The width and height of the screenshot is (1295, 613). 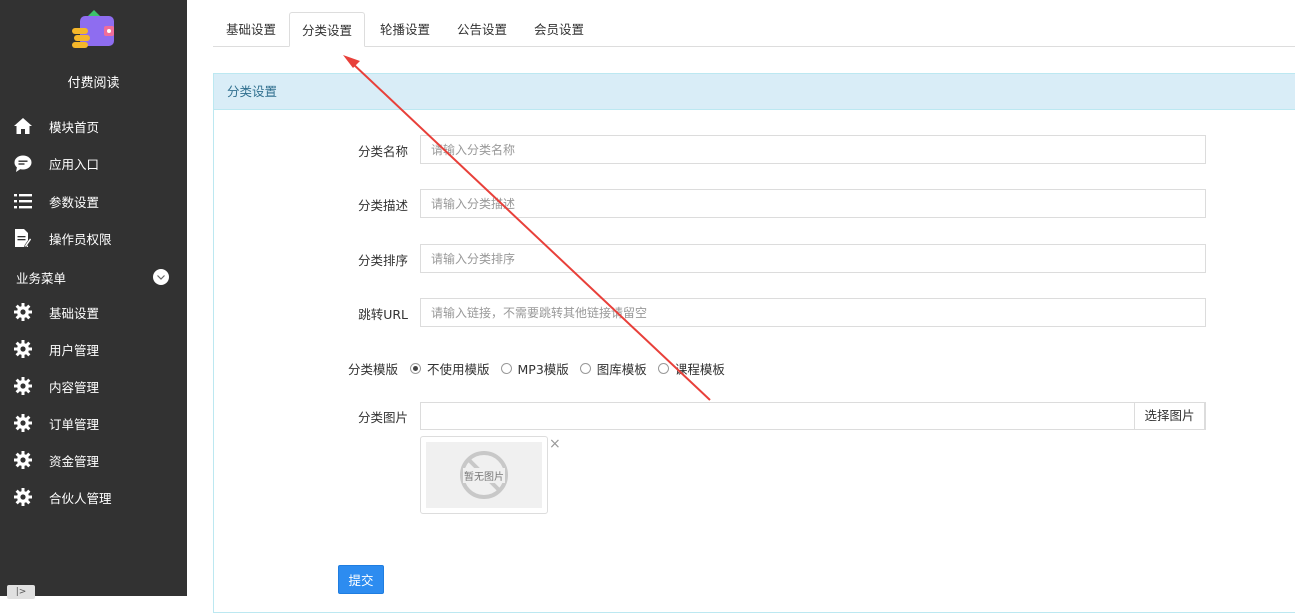 I want to click on tab-member-settings: 会员设置, so click(x=559, y=29).